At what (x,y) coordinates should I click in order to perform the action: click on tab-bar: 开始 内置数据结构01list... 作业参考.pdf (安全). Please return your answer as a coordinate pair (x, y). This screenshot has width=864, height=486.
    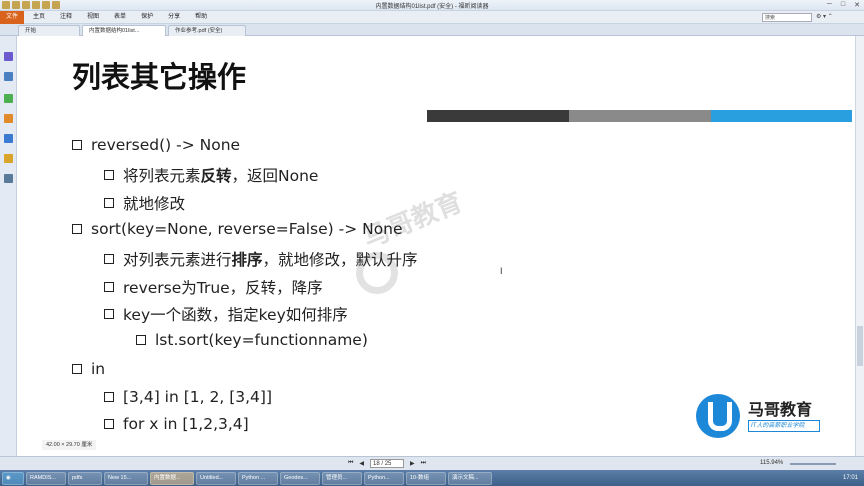
    Looking at the image, I should click on (432, 30).